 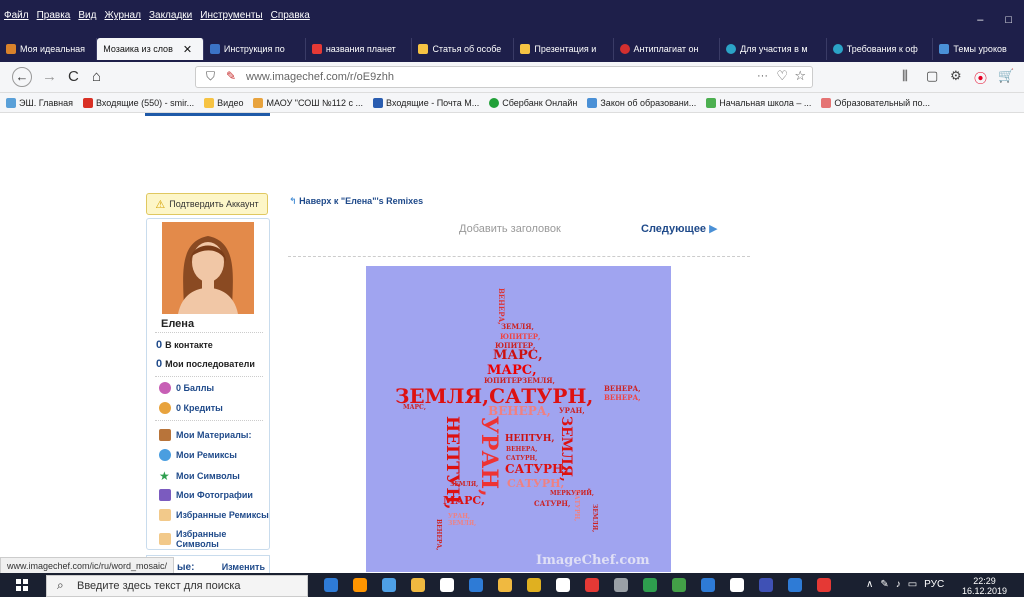 I want to click on tab: Моя идеальная, so click(x=49, y=49).